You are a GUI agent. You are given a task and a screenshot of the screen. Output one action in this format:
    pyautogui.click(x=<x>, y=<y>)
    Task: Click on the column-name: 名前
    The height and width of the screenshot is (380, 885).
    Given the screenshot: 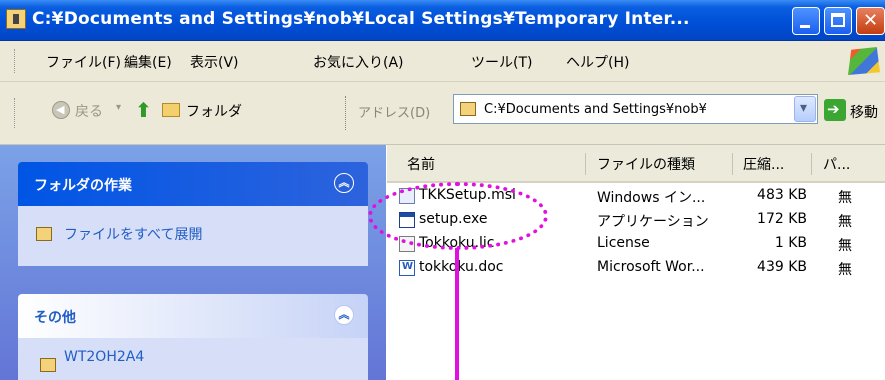 What is the action you would take?
    pyautogui.click(x=421, y=164)
    